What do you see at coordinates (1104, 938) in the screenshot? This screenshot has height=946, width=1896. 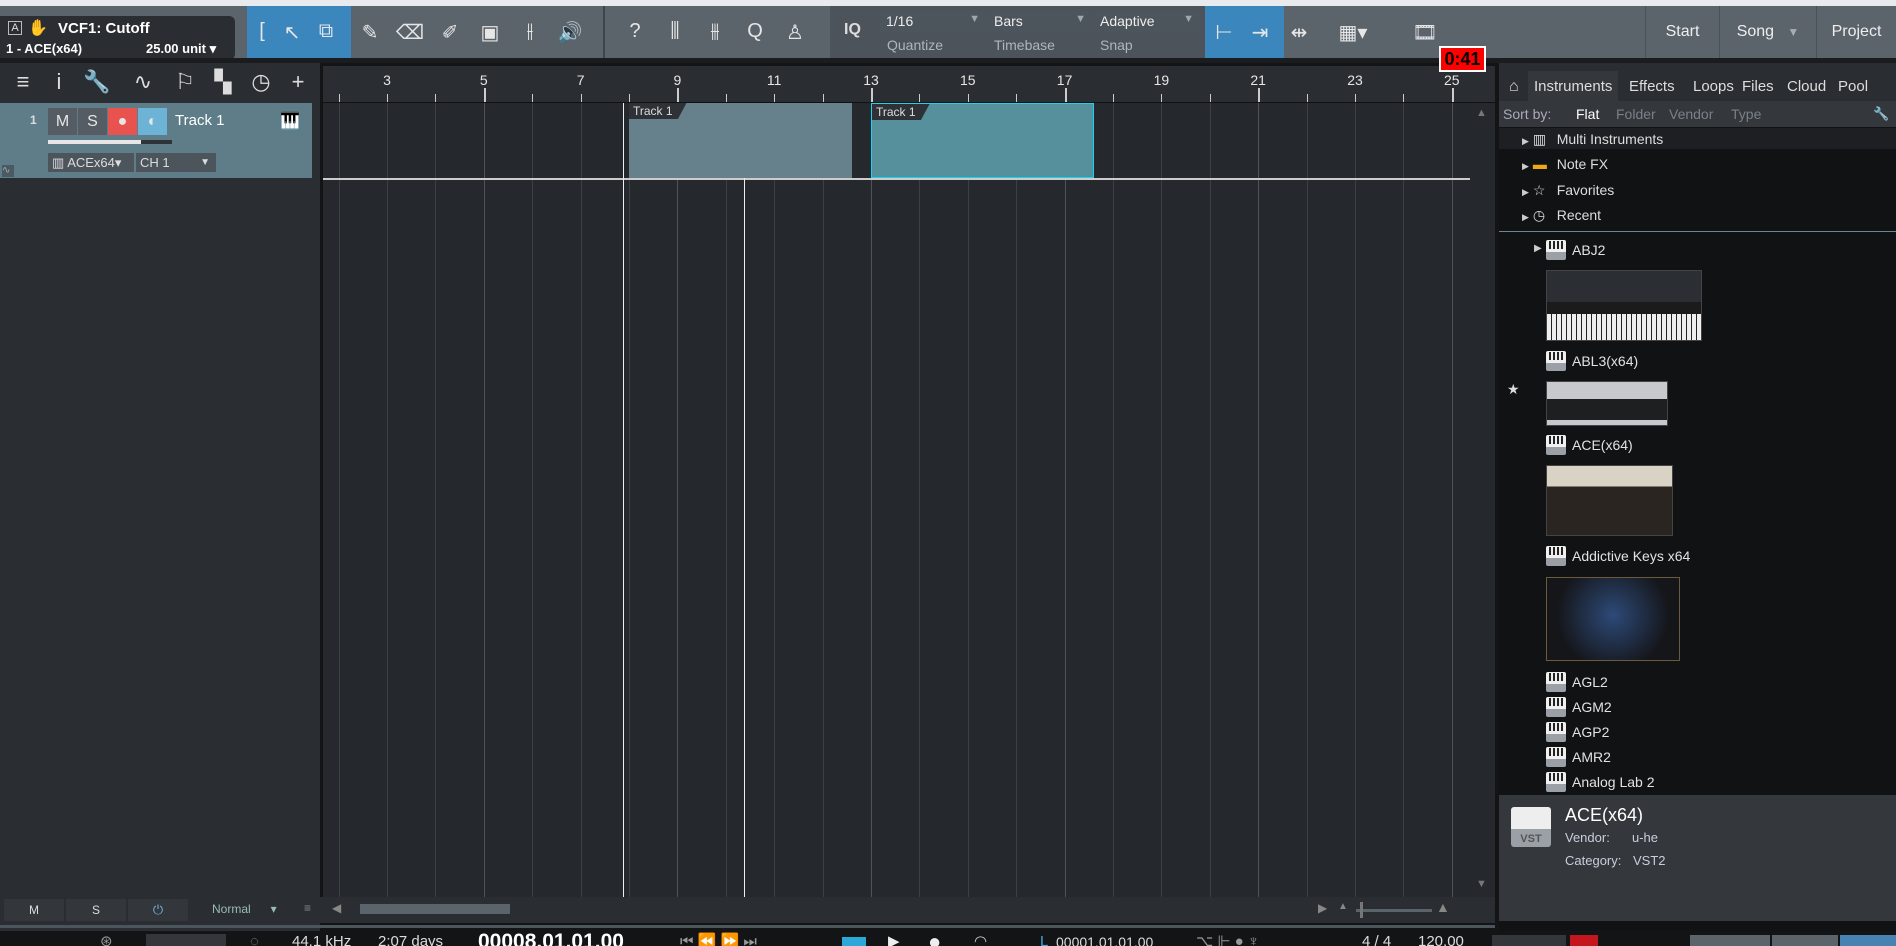 I see `loop-start: 00001.01.01.00` at bounding box center [1104, 938].